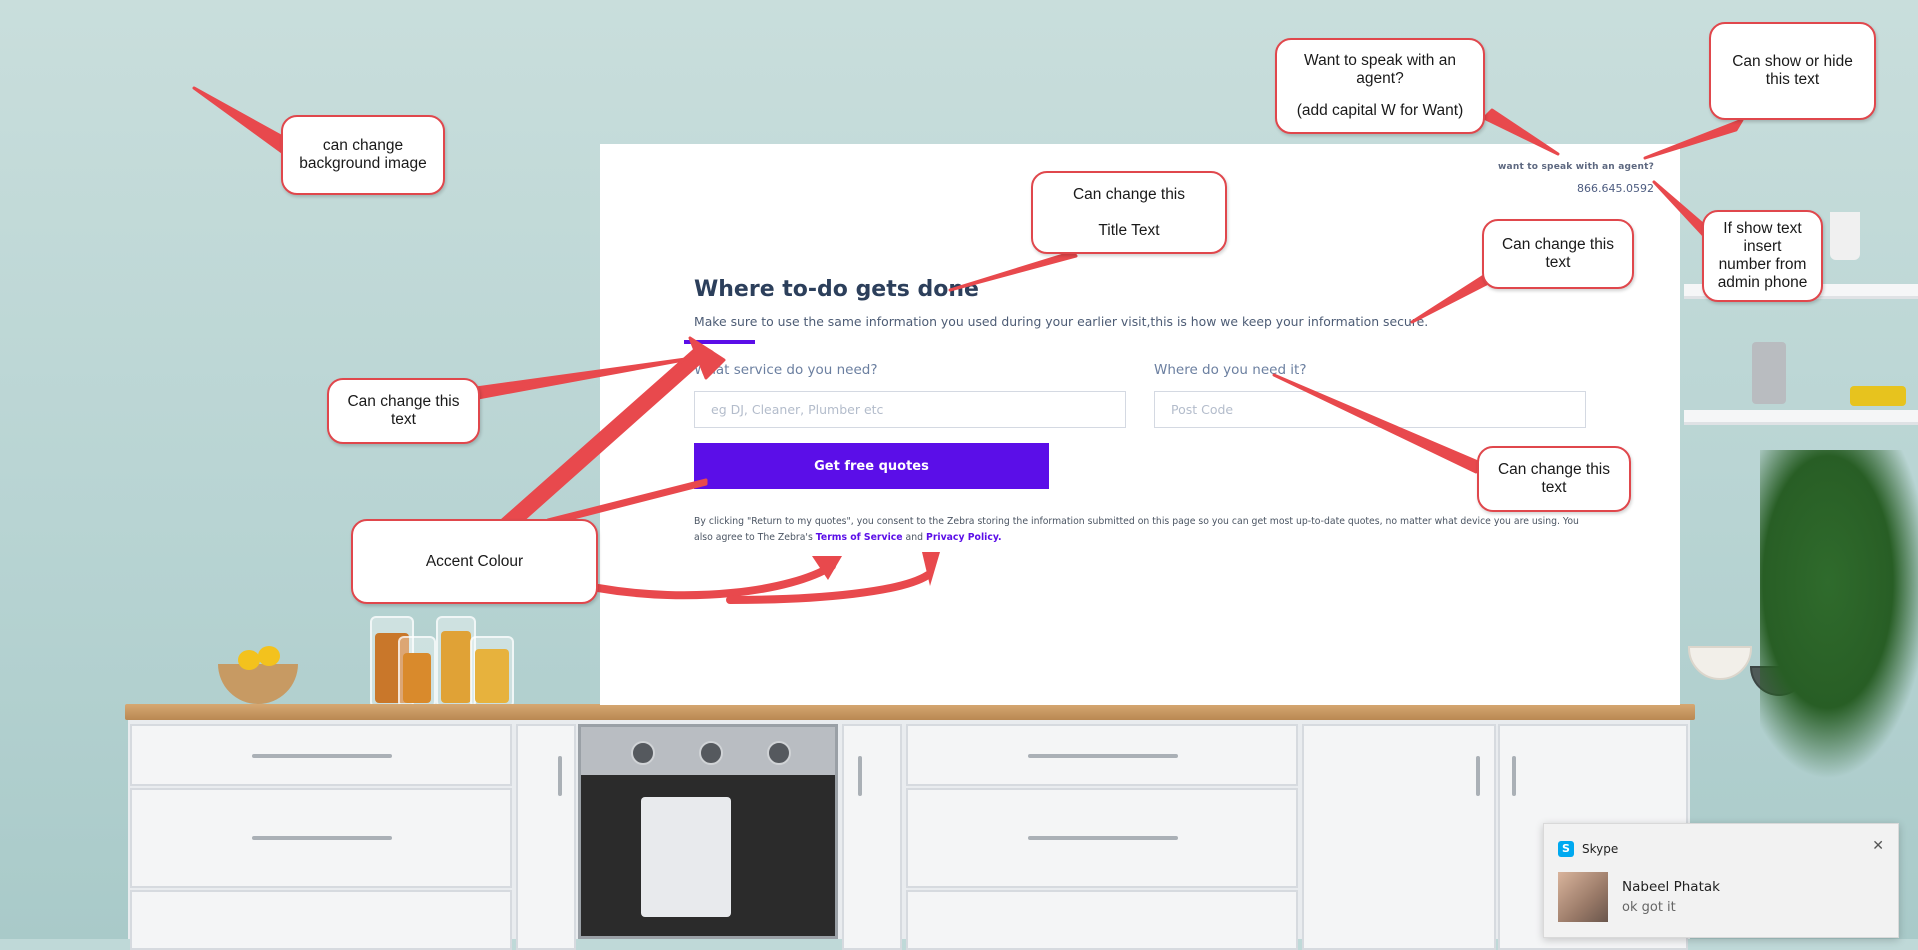 This screenshot has width=1918, height=950. What do you see at coordinates (1671, 887) in the screenshot?
I see `notification-sender: Nabeel Phatak` at bounding box center [1671, 887].